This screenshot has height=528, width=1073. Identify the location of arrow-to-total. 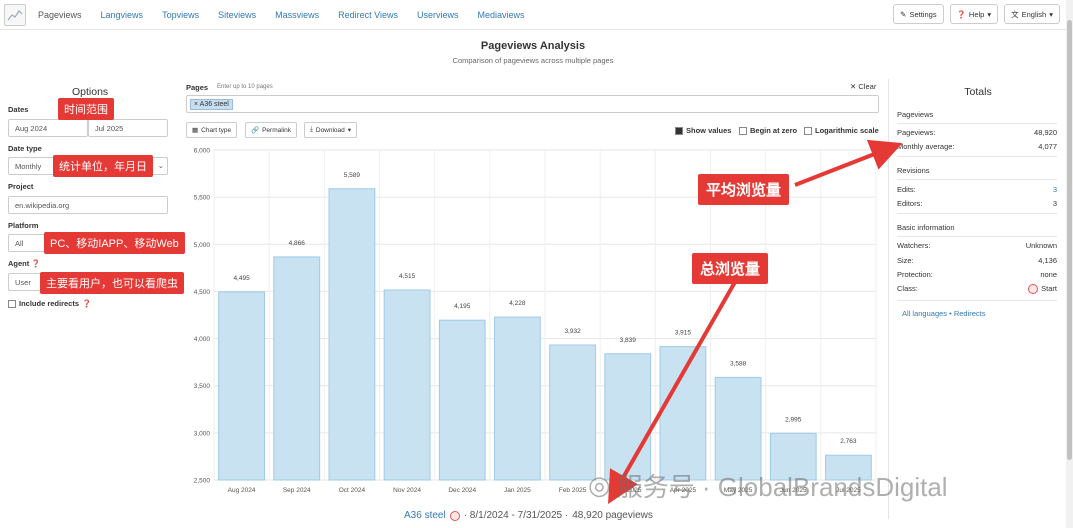
(672, 392).